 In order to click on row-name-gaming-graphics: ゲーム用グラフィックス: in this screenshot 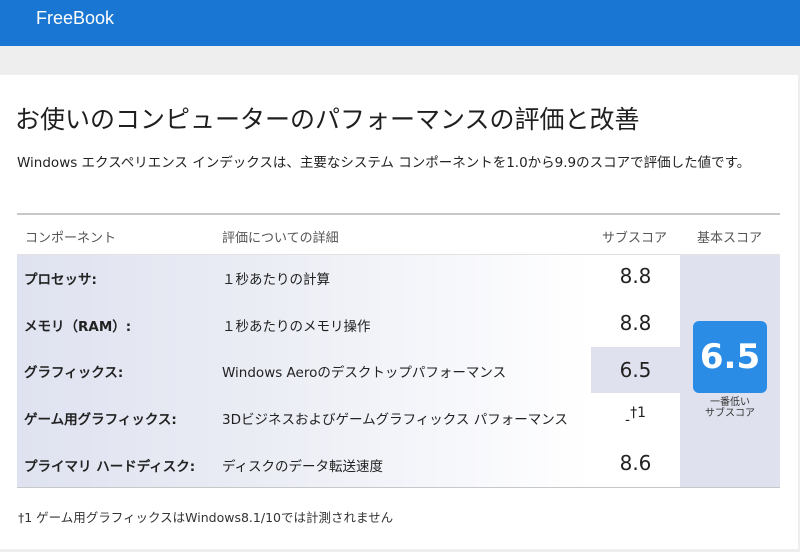, I will do `click(100, 420)`.